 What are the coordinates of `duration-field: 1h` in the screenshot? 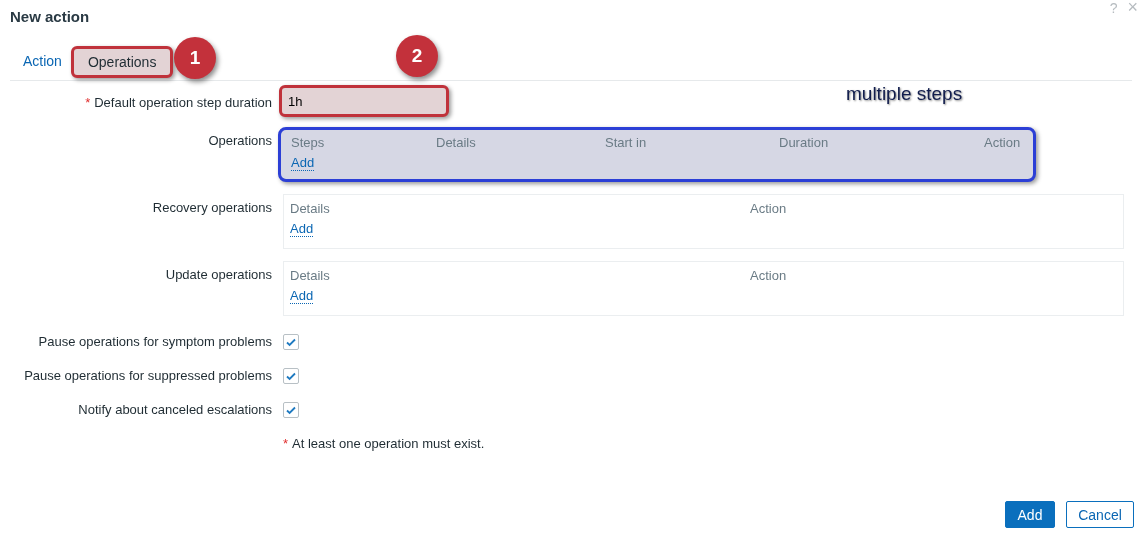 It's located at (364, 101).